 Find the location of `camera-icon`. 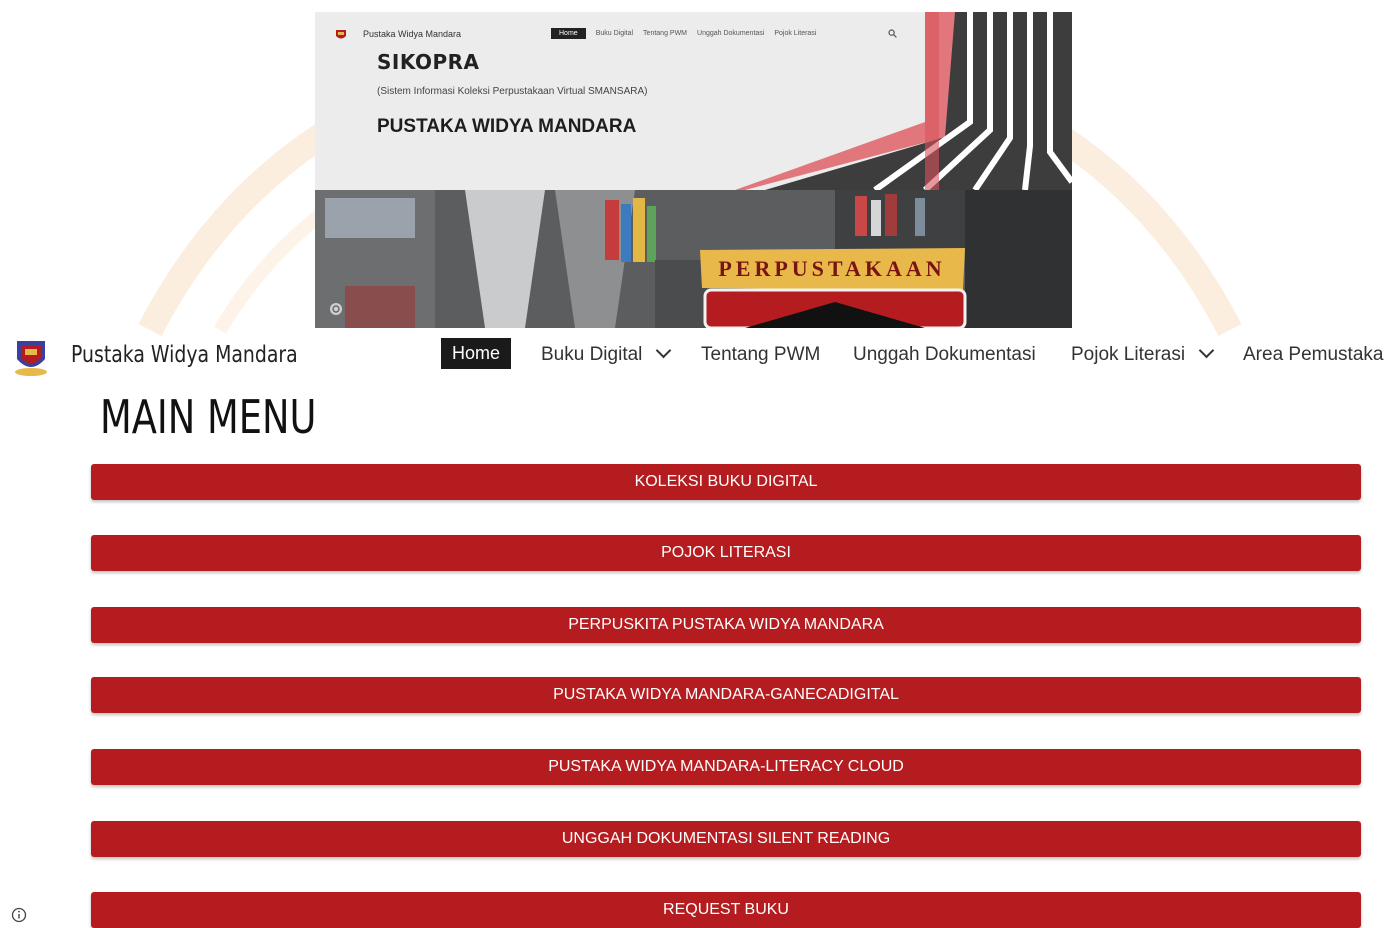

camera-icon is located at coordinates (336, 309).